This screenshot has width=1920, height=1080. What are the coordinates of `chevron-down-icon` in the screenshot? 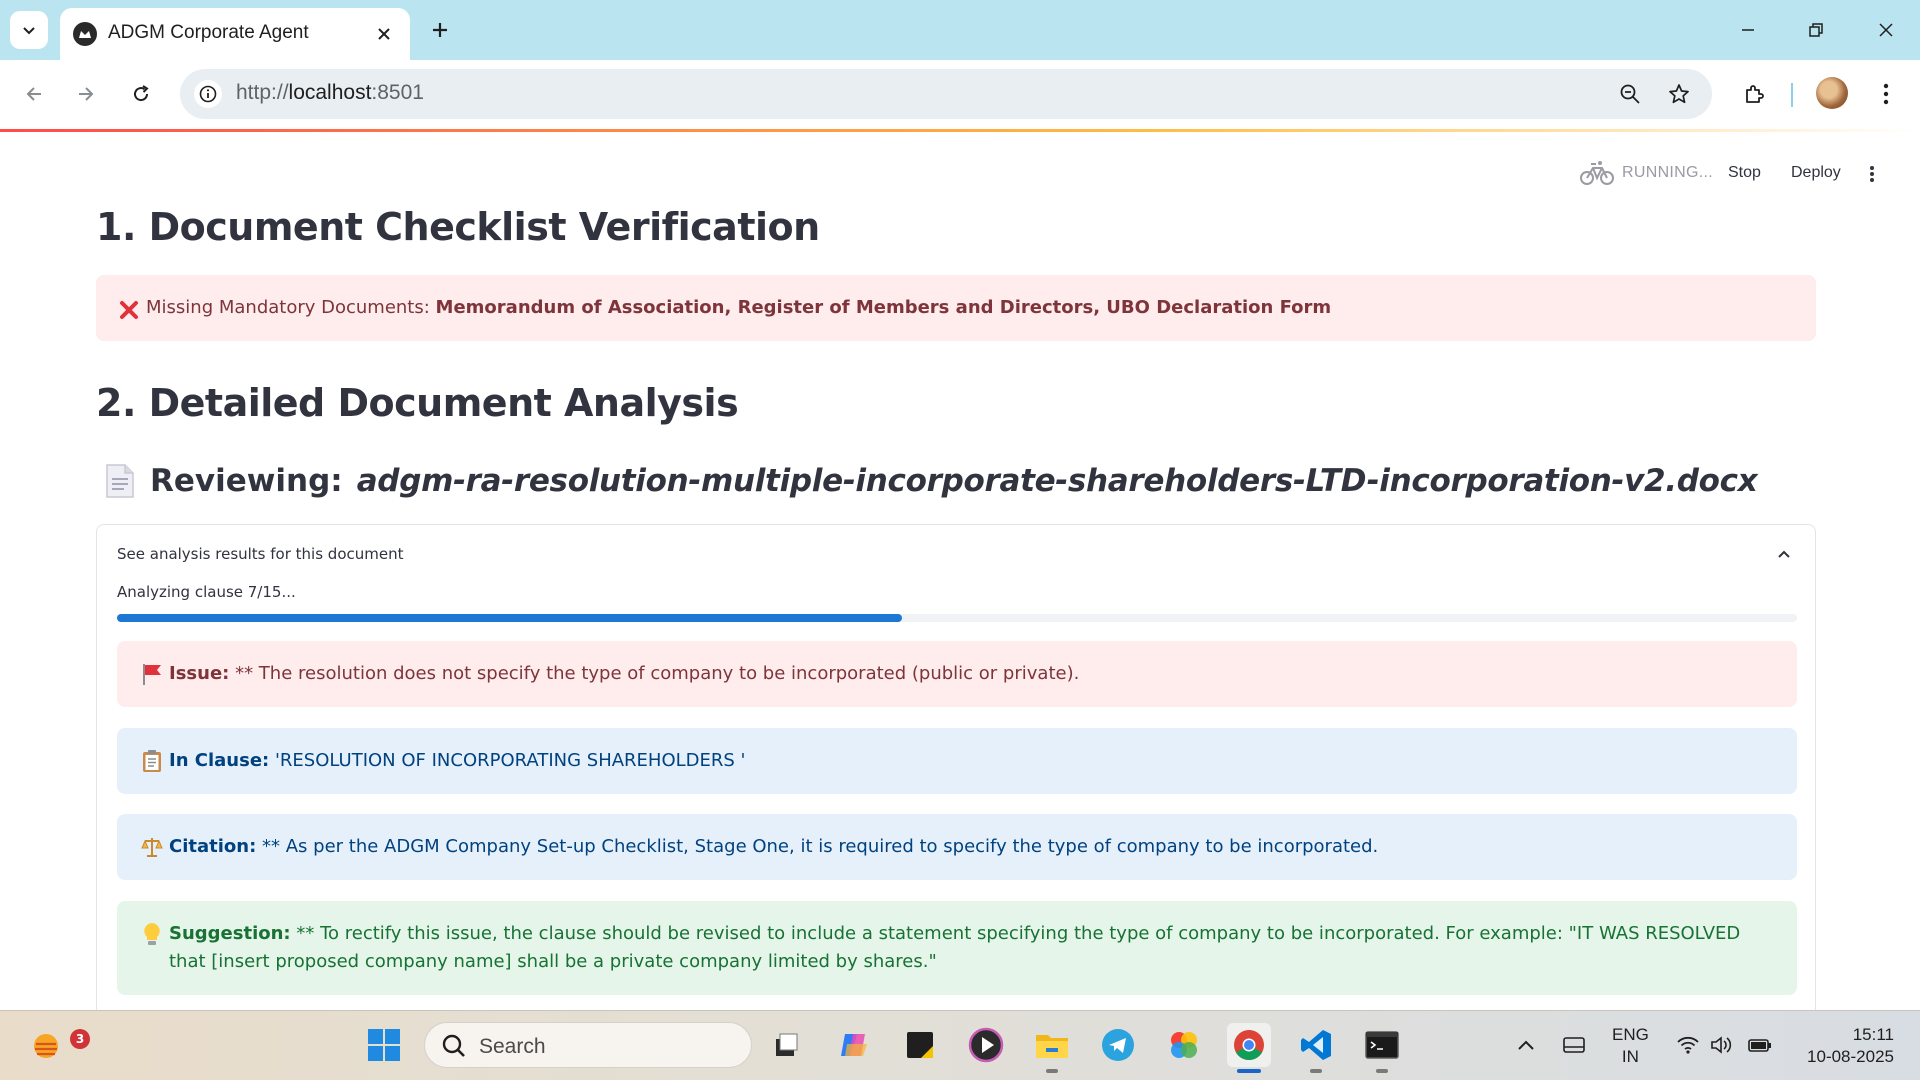 It's located at (29, 31).